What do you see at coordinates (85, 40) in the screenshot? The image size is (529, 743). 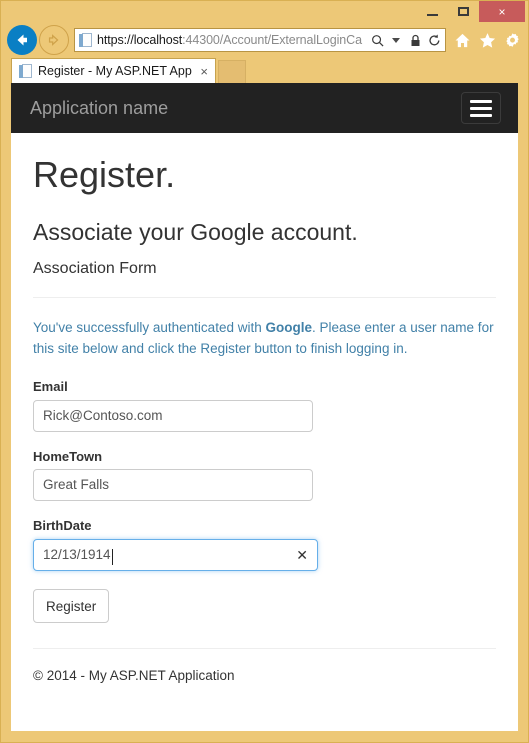 I see `page-document-icon` at bounding box center [85, 40].